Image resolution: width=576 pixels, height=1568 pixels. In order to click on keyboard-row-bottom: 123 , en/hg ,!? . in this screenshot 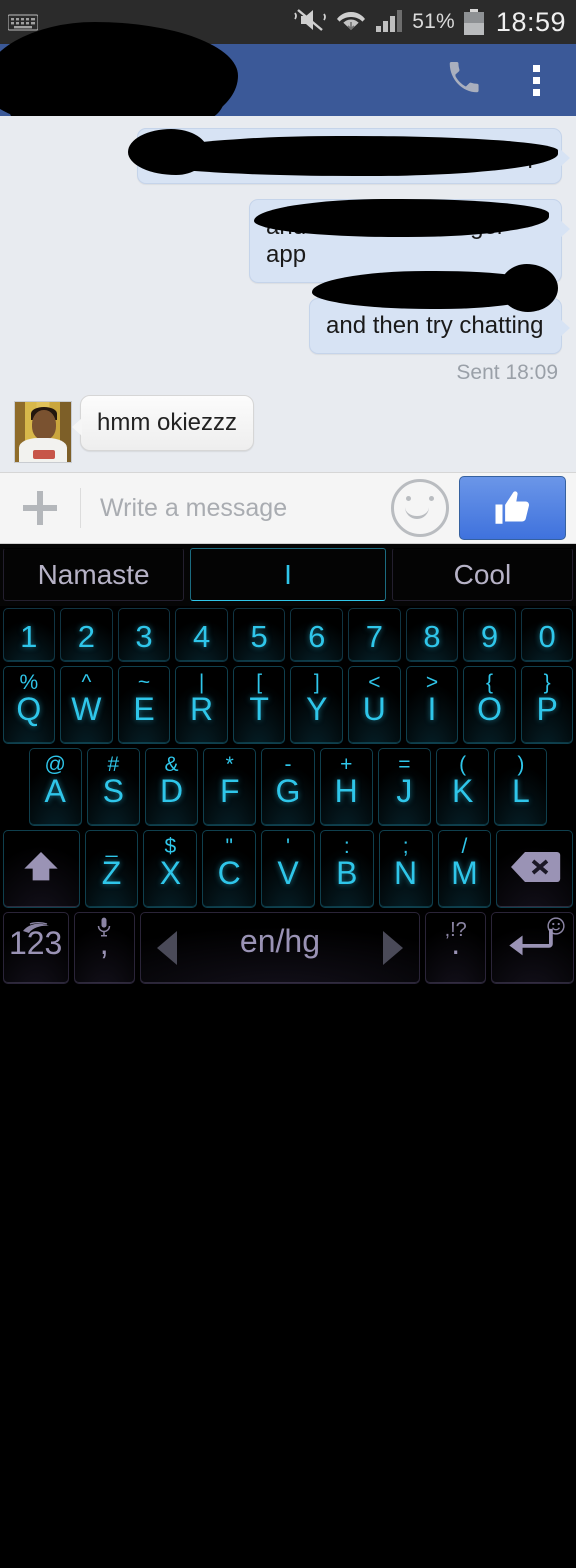, I will do `click(288, 948)`.